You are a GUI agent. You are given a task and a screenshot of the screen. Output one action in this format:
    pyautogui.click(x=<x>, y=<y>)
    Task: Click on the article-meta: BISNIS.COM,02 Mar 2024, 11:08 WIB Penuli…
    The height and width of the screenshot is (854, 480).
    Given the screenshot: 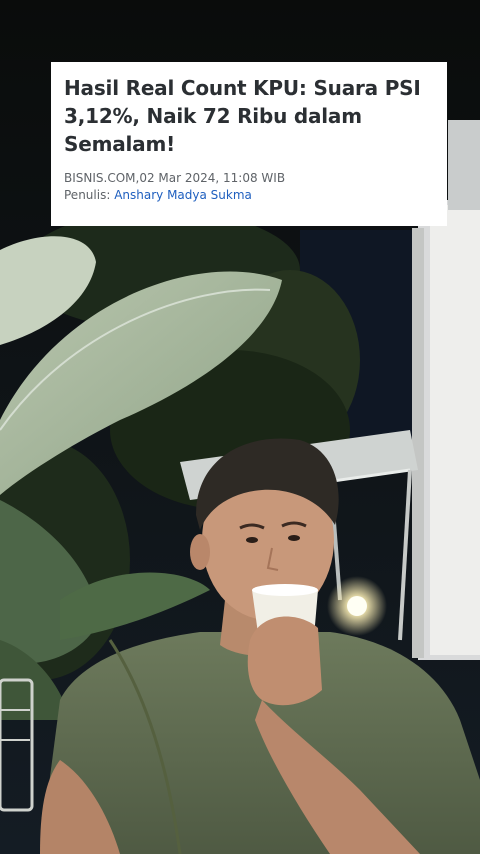 What is the action you would take?
    pyautogui.click(x=249, y=187)
    